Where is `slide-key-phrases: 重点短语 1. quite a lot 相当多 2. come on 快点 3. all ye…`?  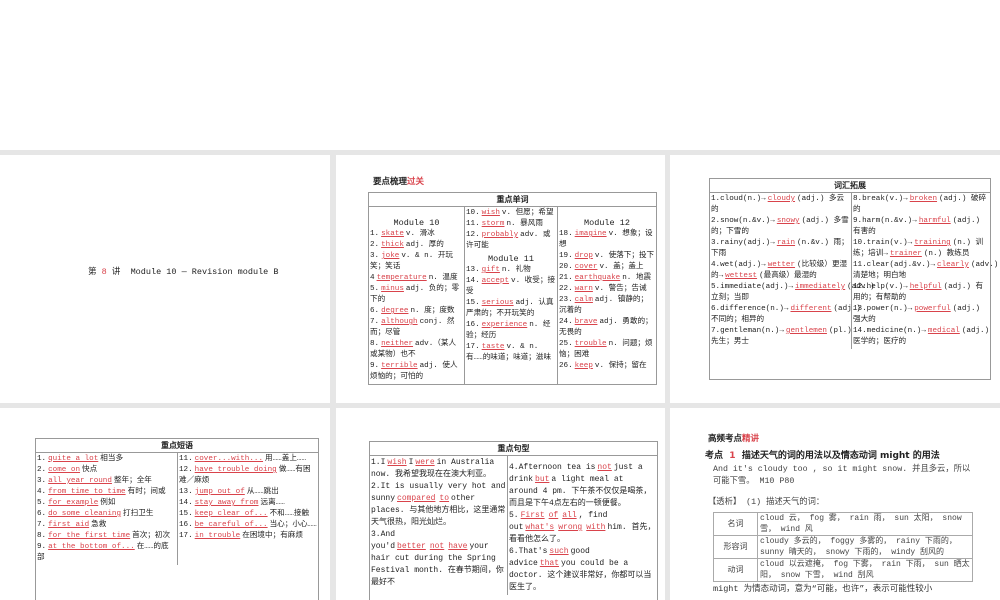
slide-key-phrases: 重点短语 1. quite a lot 相当多 2. come on 快点 3. all ye… is located at coordinates (165, 504).